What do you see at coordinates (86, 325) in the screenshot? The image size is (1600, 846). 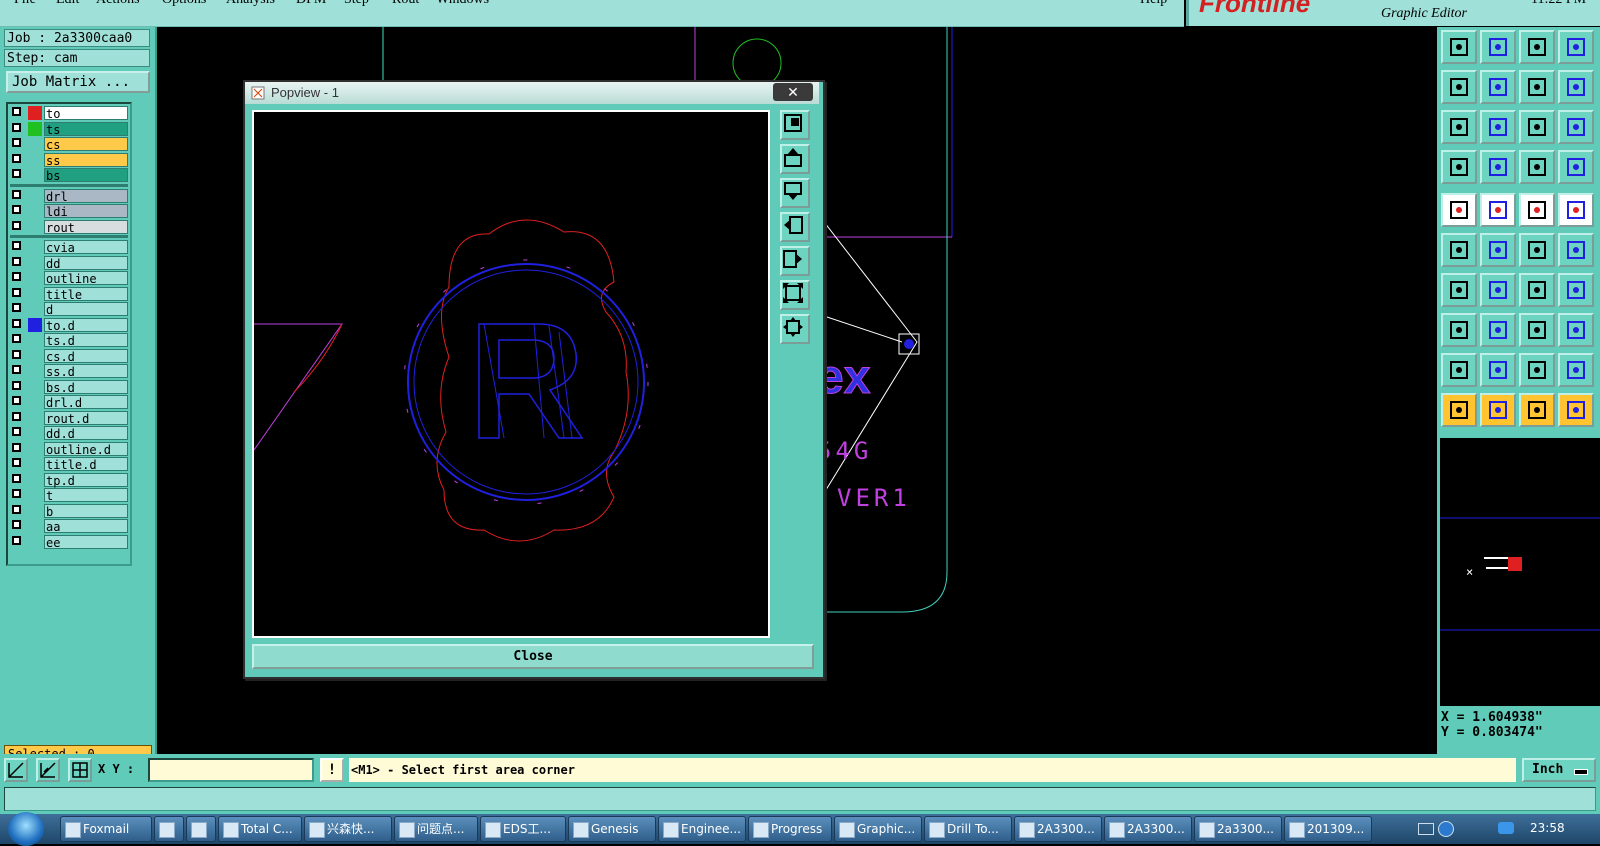 I see `layer-name: to.d` at bounding box center [86, 325].